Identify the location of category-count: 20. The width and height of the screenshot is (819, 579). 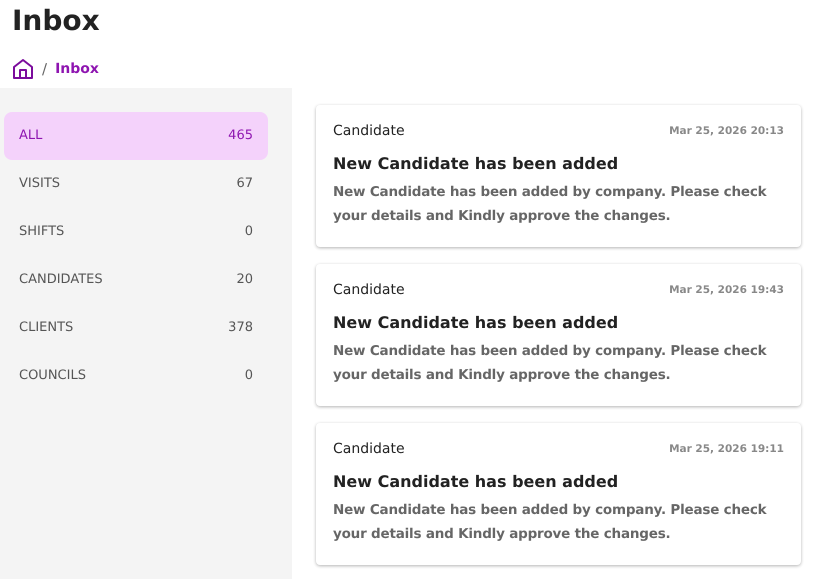
(244, 280).